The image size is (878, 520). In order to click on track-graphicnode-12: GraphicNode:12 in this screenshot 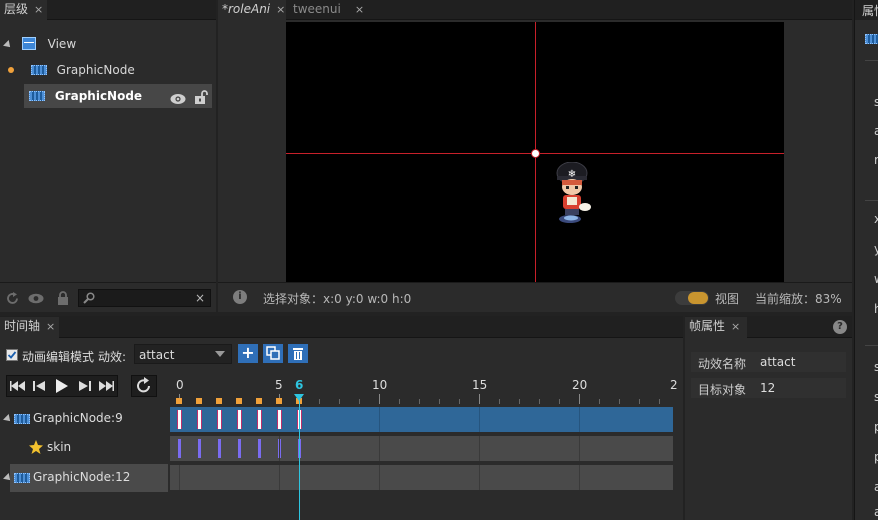, I will do `click(85, 478)`.